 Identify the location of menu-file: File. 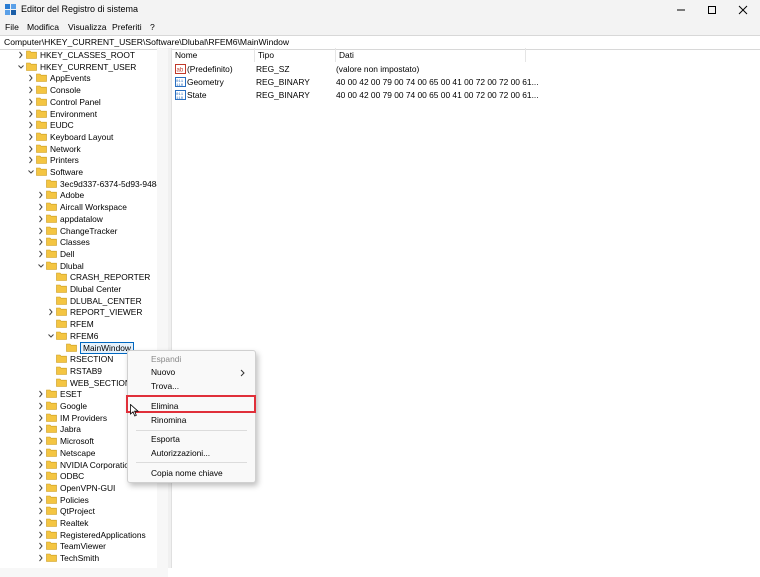
(12, 27).